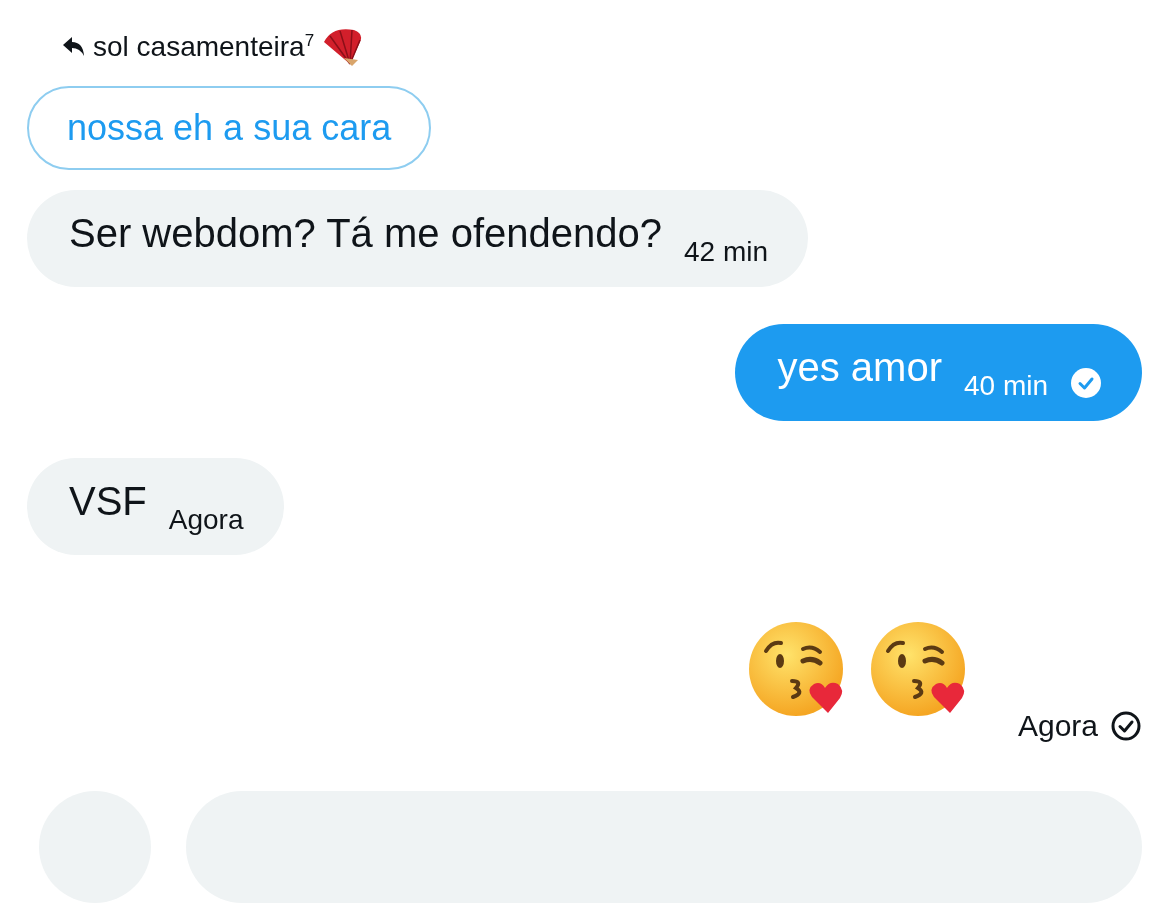  I want to click on message-text: VSF, so click(108, 502).